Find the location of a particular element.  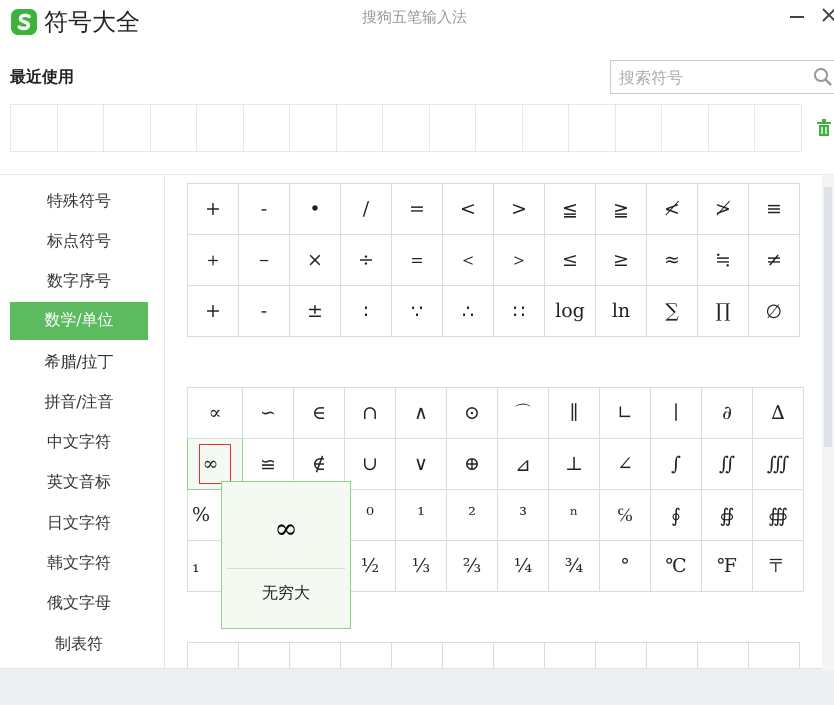

symbol-cell: < is located at coordinates (468, 209).